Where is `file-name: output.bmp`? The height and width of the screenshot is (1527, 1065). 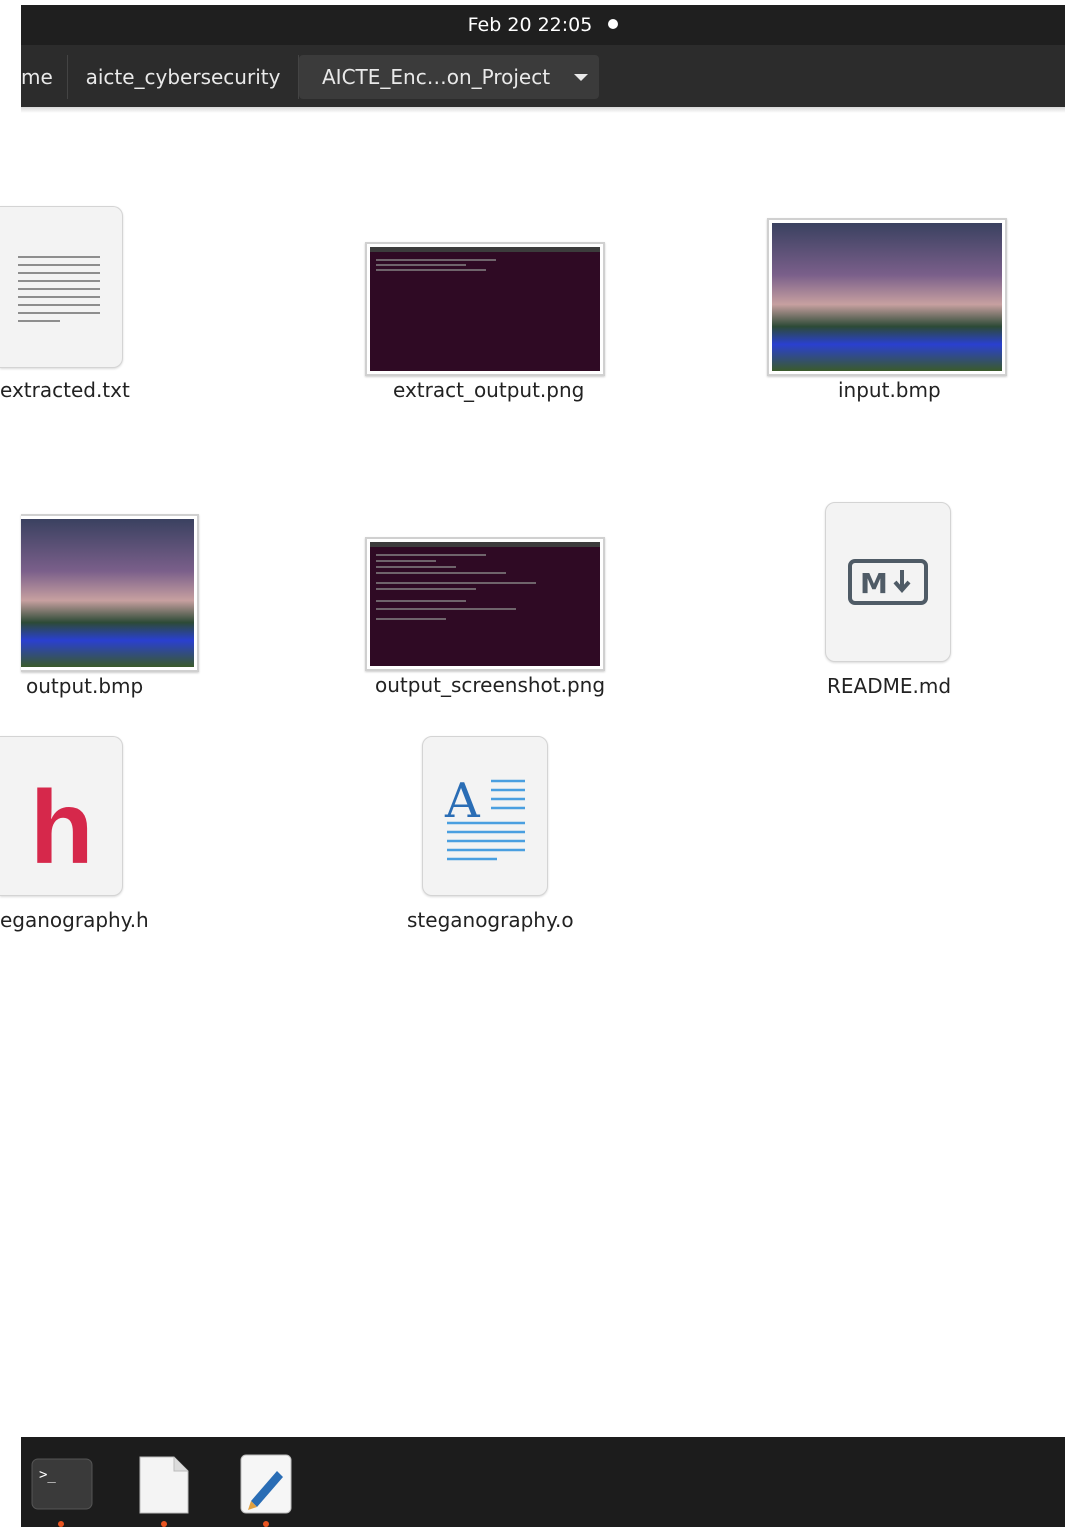 file-name: output.bmp is located at coordinates (85, 686).